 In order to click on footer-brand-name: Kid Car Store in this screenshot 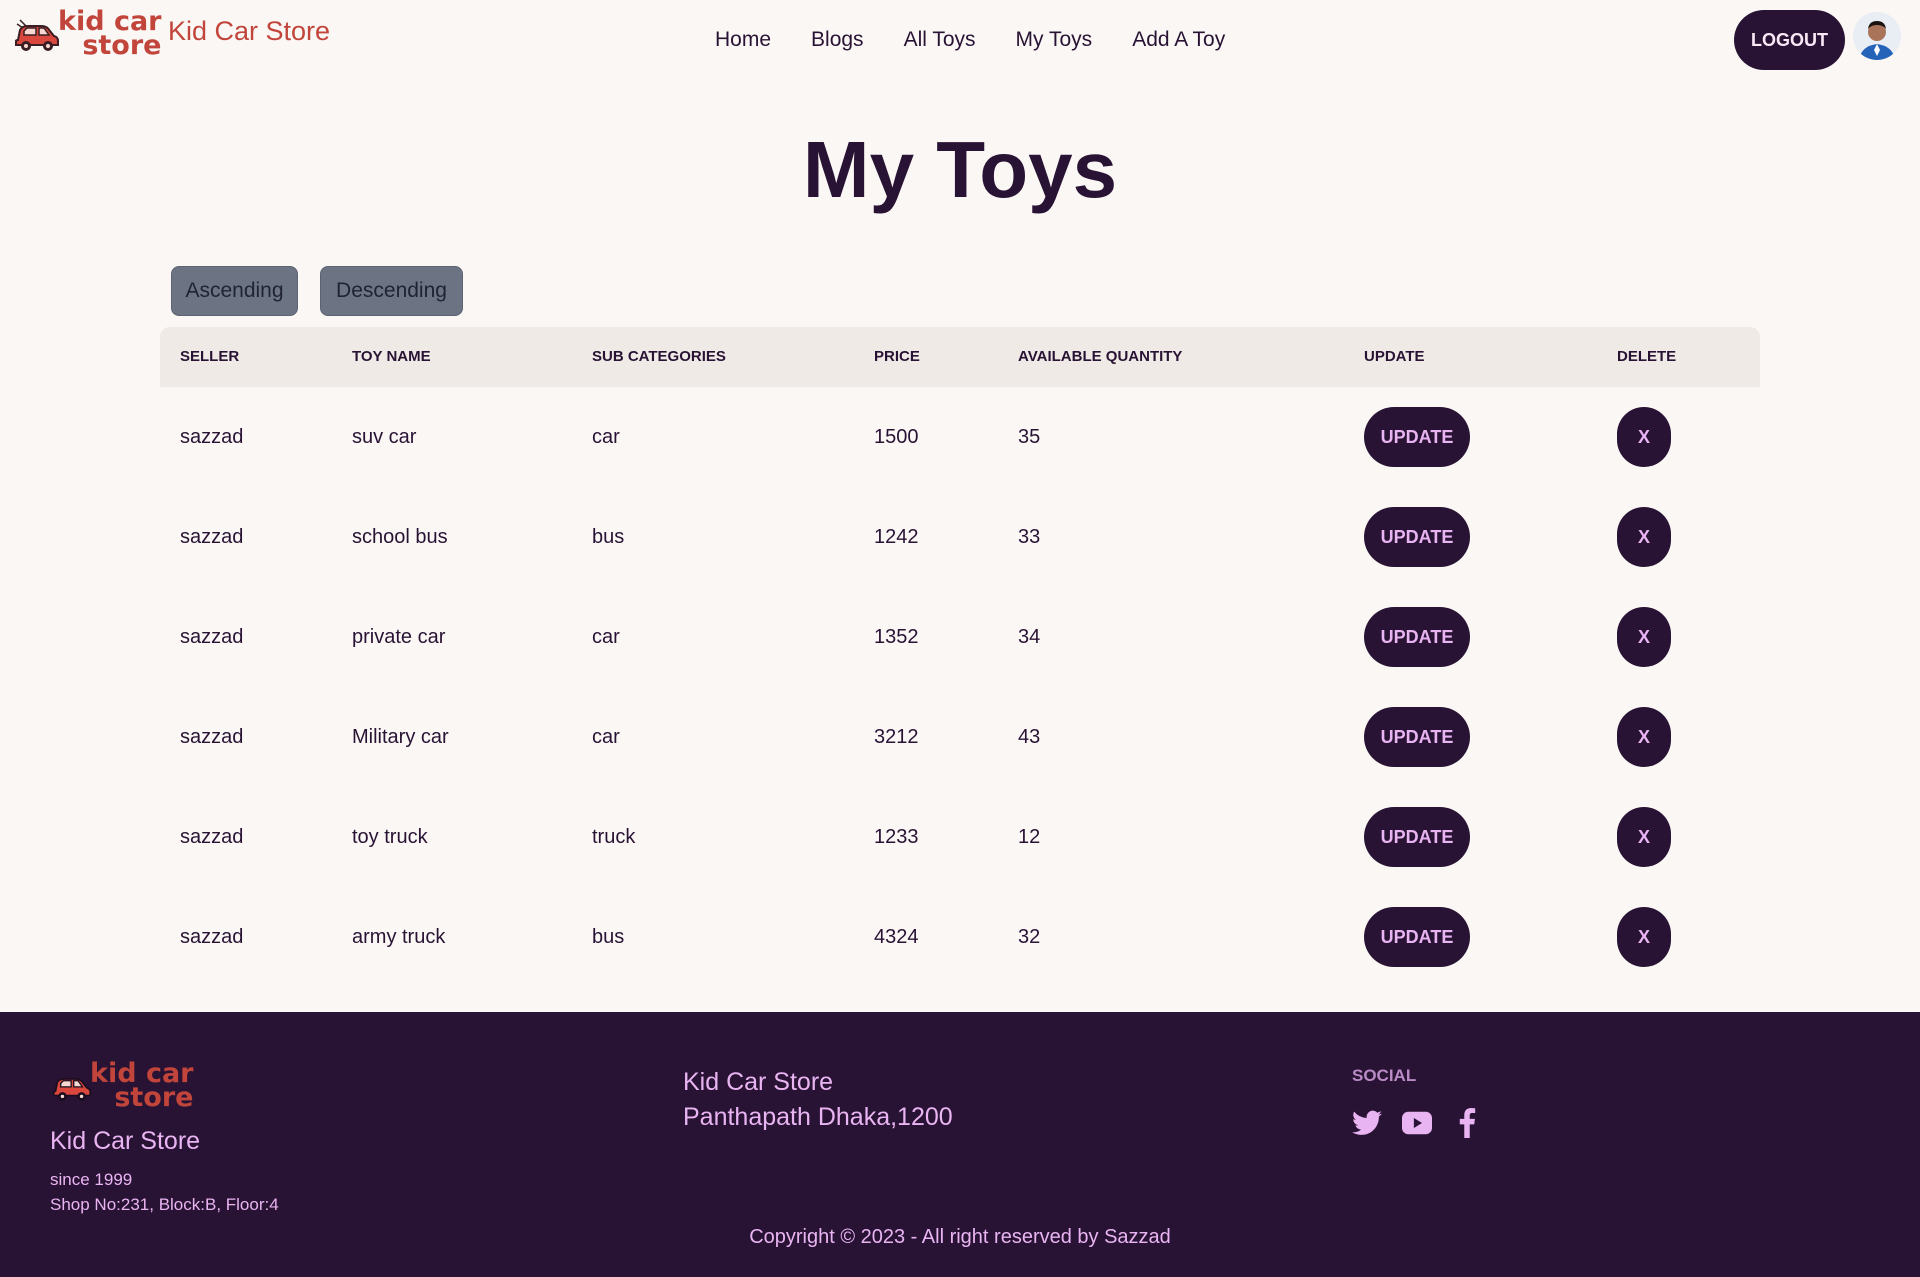, I will do `click(125, 1141)`.